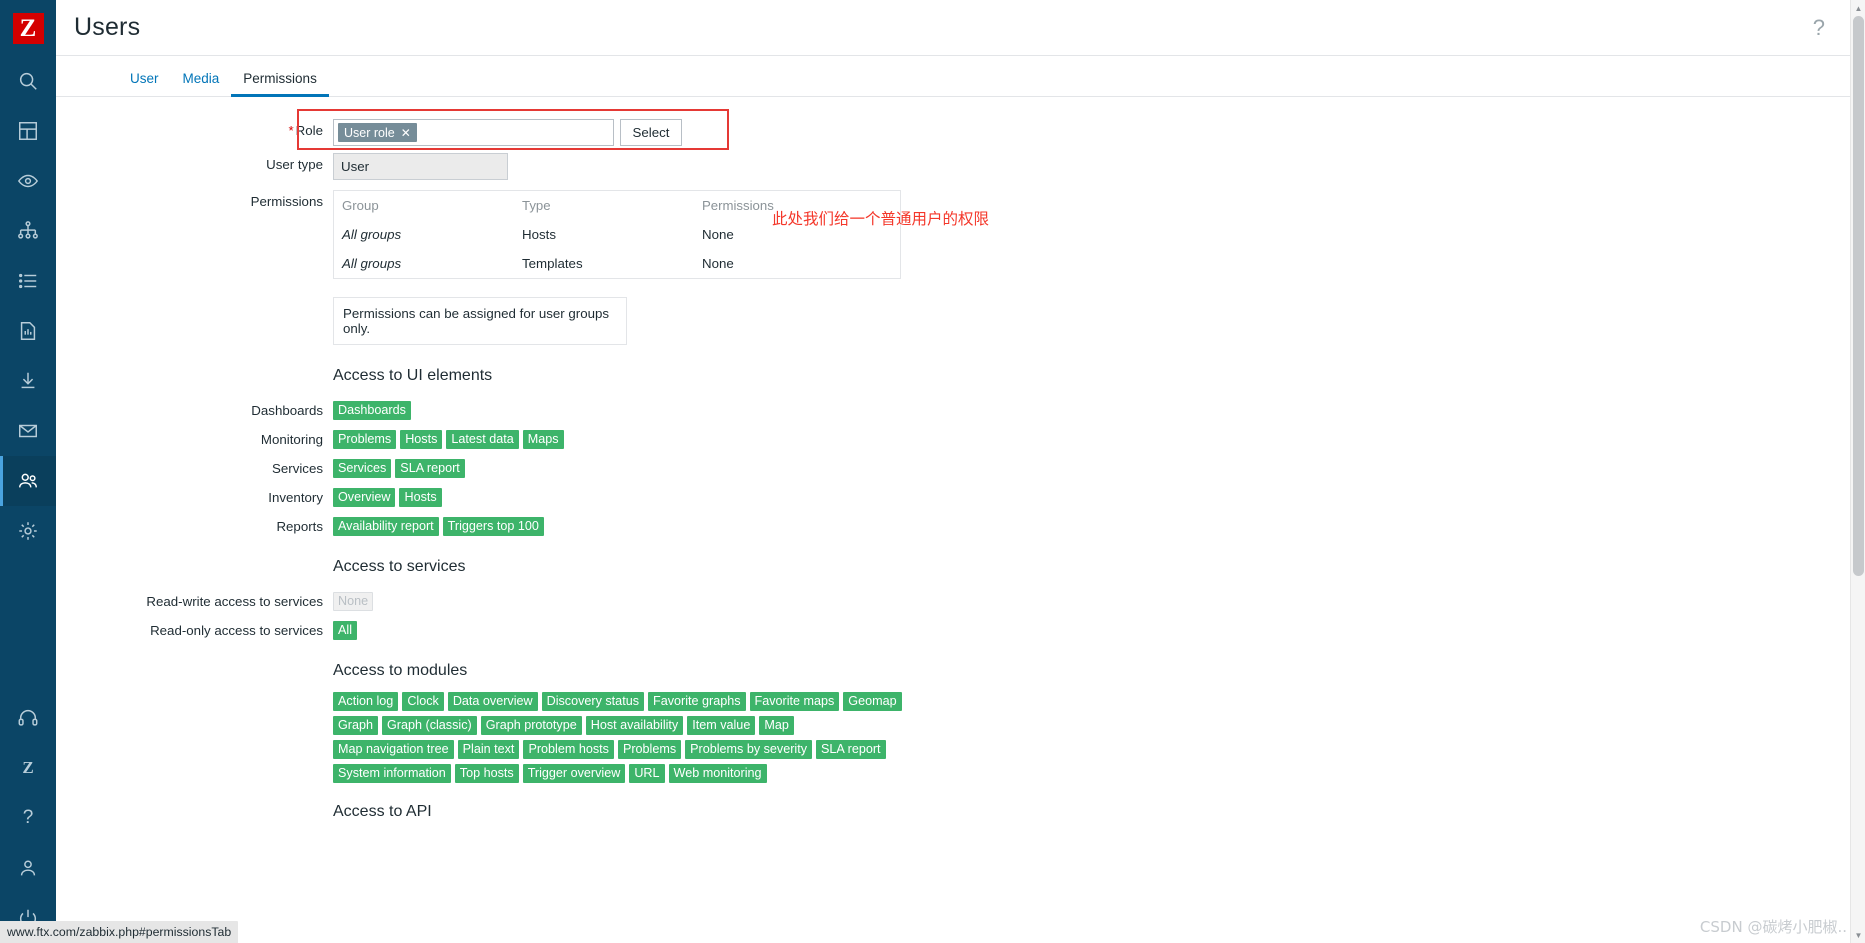  Describe the element at coordinates (1099, 132) in the screenshot. I see `role-field: User role ✕ Select` at that location.